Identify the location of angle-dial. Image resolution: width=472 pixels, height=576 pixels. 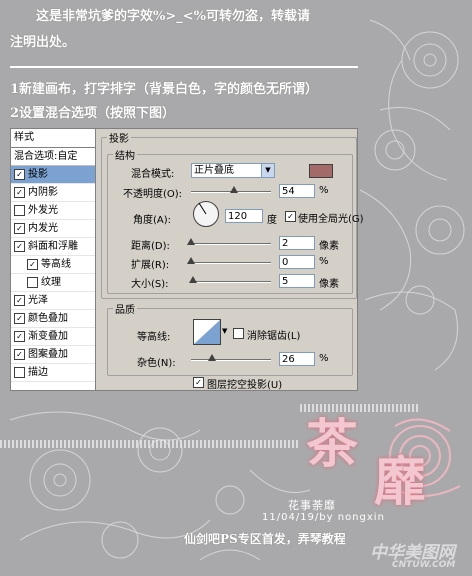
(206, 214).